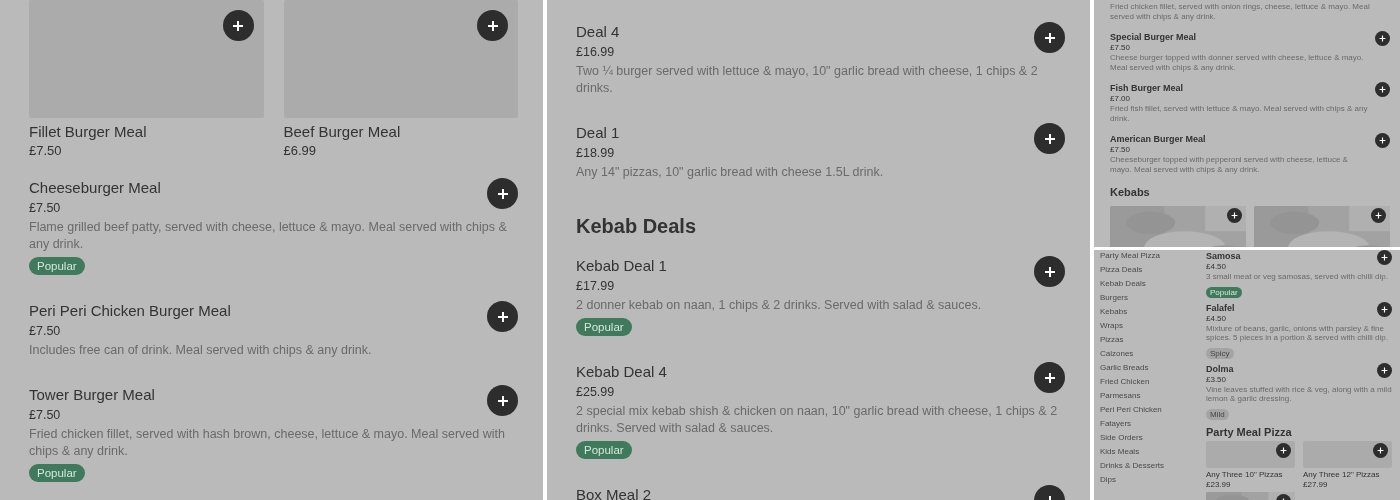  I want to click on item-name: American Burger Meal, so click(1158, 139).